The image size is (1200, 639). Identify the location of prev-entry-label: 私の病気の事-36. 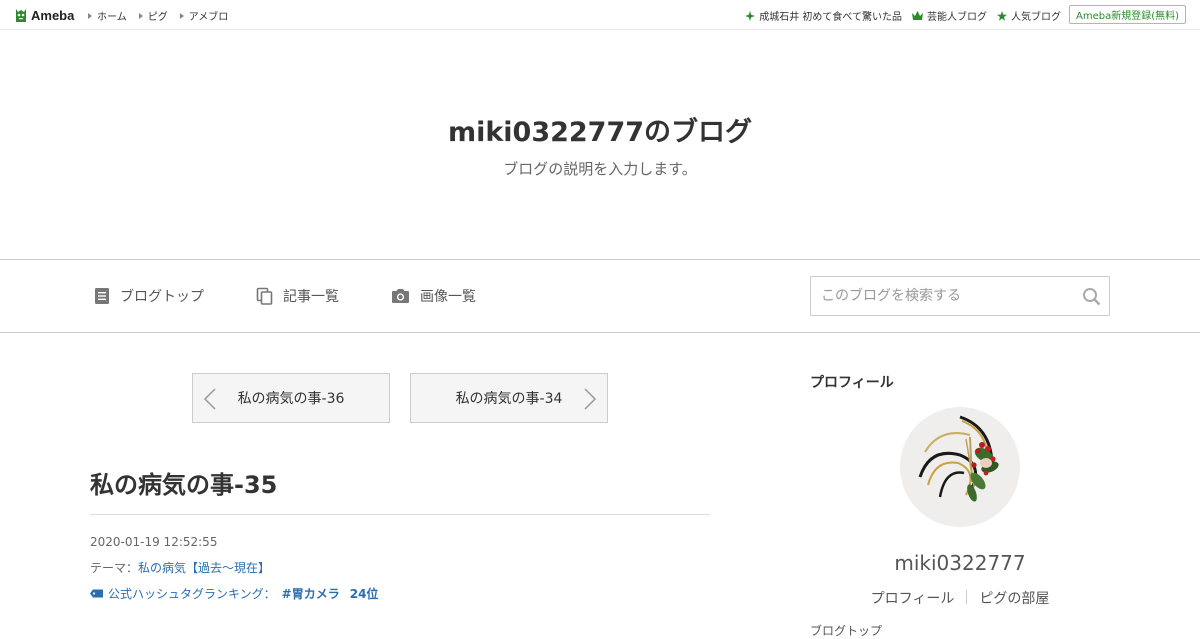
(291, 399).